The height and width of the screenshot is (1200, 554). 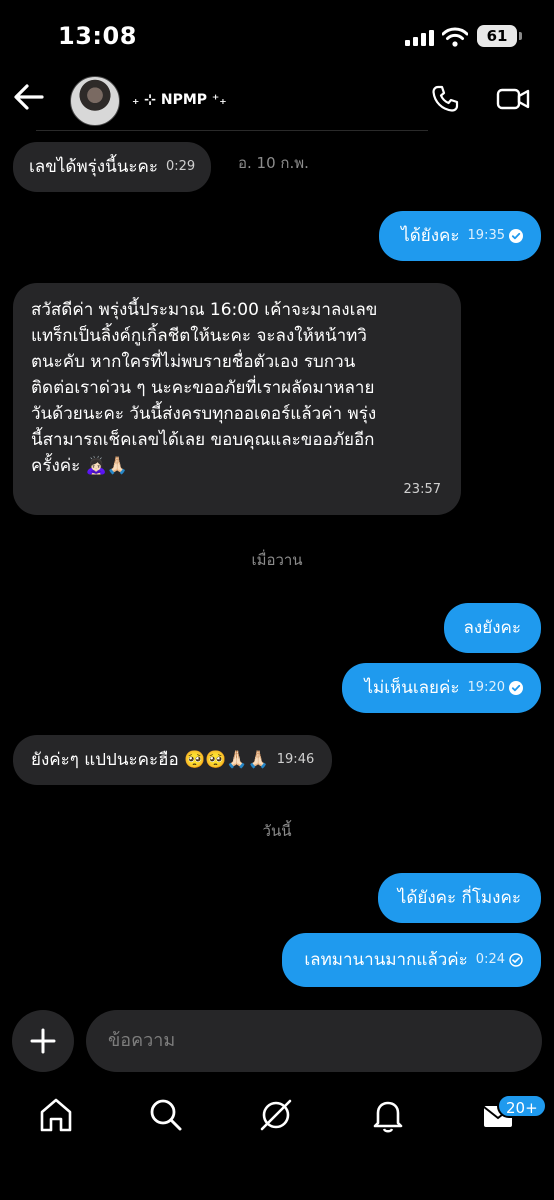 I want to click on outgoing-message: ลงยังคะ, so click(x=492, y=628).